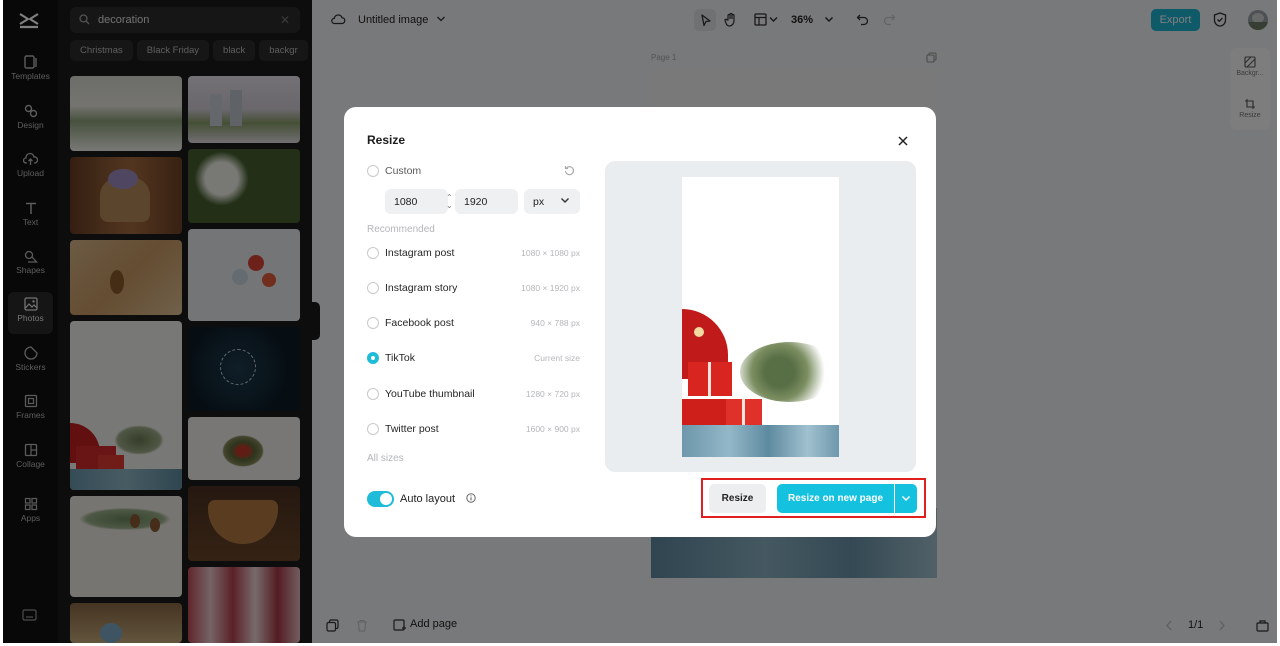 The image size is (1280, 646). I want to click on option-label: Instagram post, so click(420, 253).